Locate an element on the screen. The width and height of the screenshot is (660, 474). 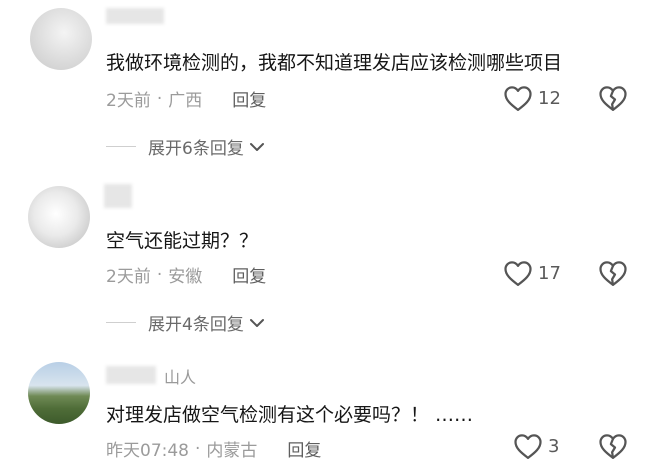
comment-meta: 昨天07:48 · 内蒙古 回复 is located at coordinates (213, 449).